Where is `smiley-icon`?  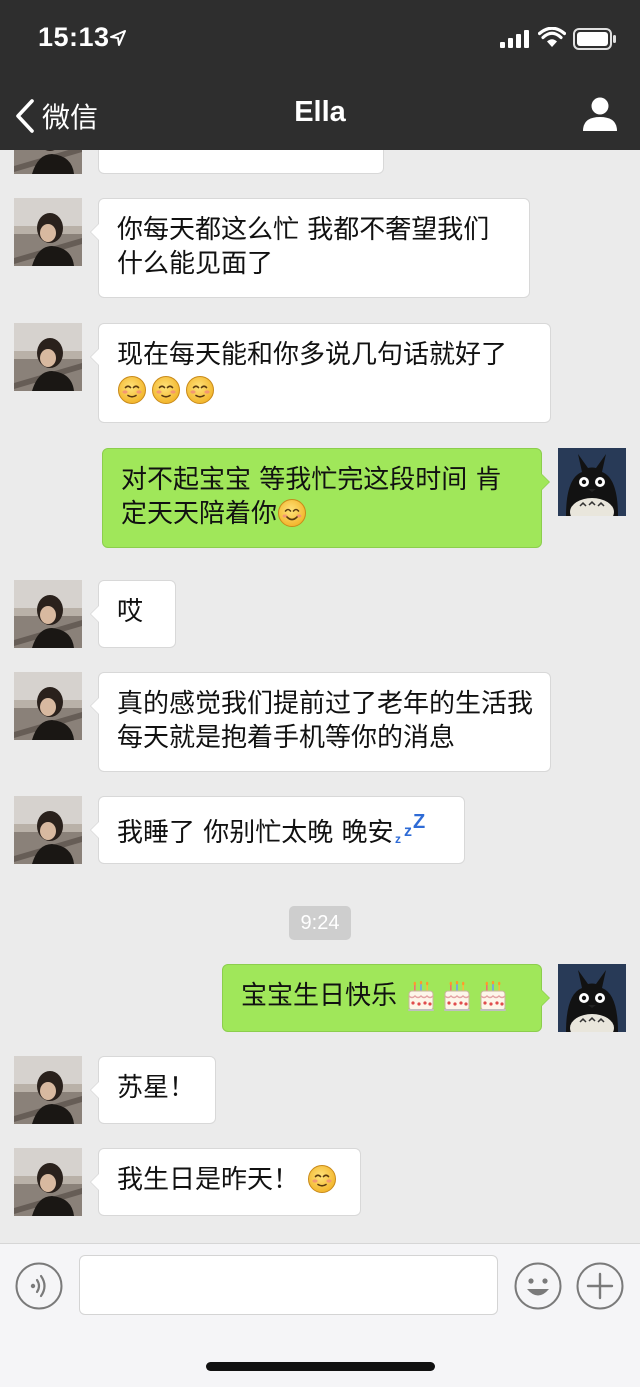 smiley-icon is located at coordinates (538, 1286).